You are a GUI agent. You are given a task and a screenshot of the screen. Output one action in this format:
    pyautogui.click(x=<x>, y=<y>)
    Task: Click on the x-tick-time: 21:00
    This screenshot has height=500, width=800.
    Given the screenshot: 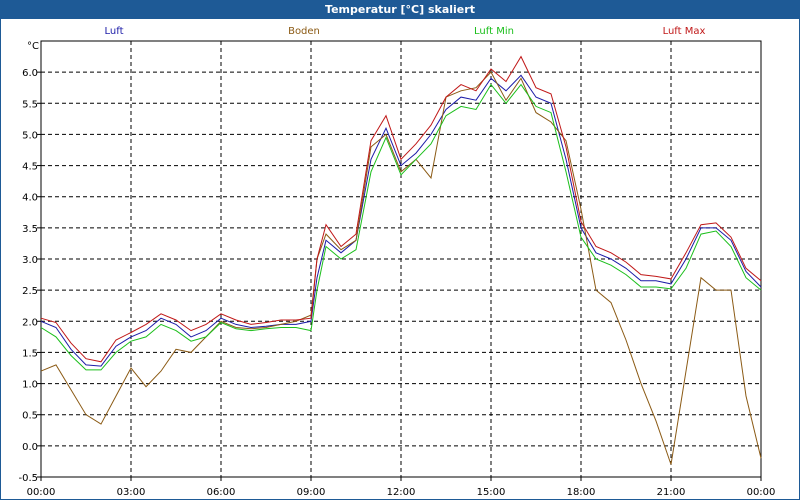 What is the action you would take?
    pyautogui.click(x=671, y=492)
    